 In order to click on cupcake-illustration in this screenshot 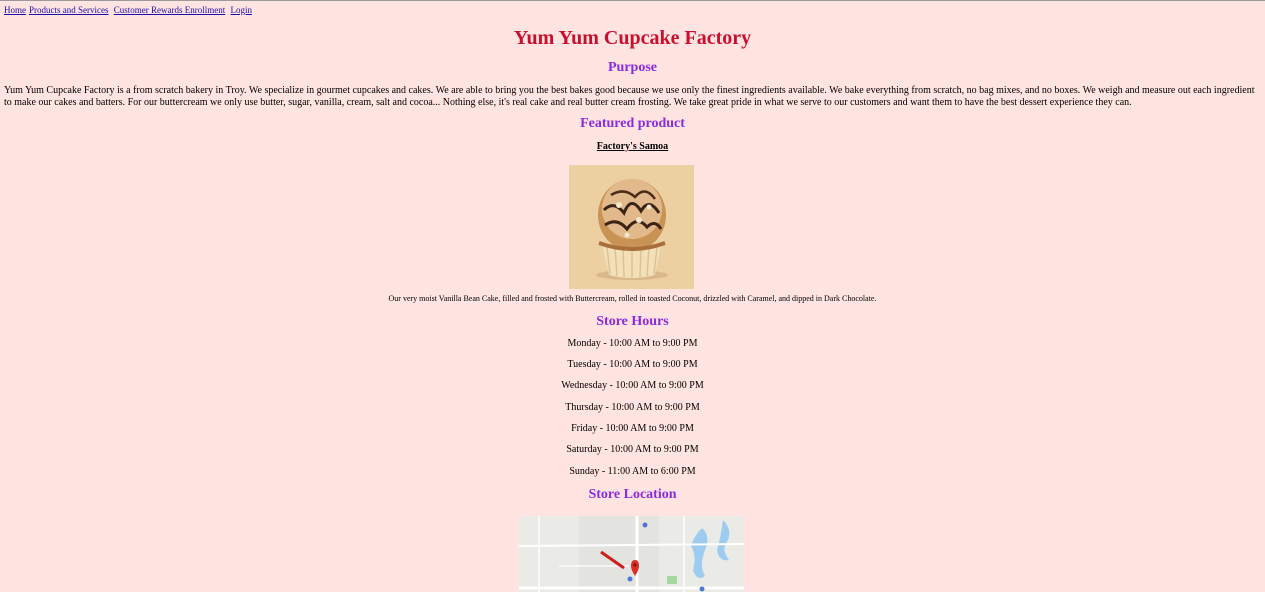, I will do `click(631, 227)`.